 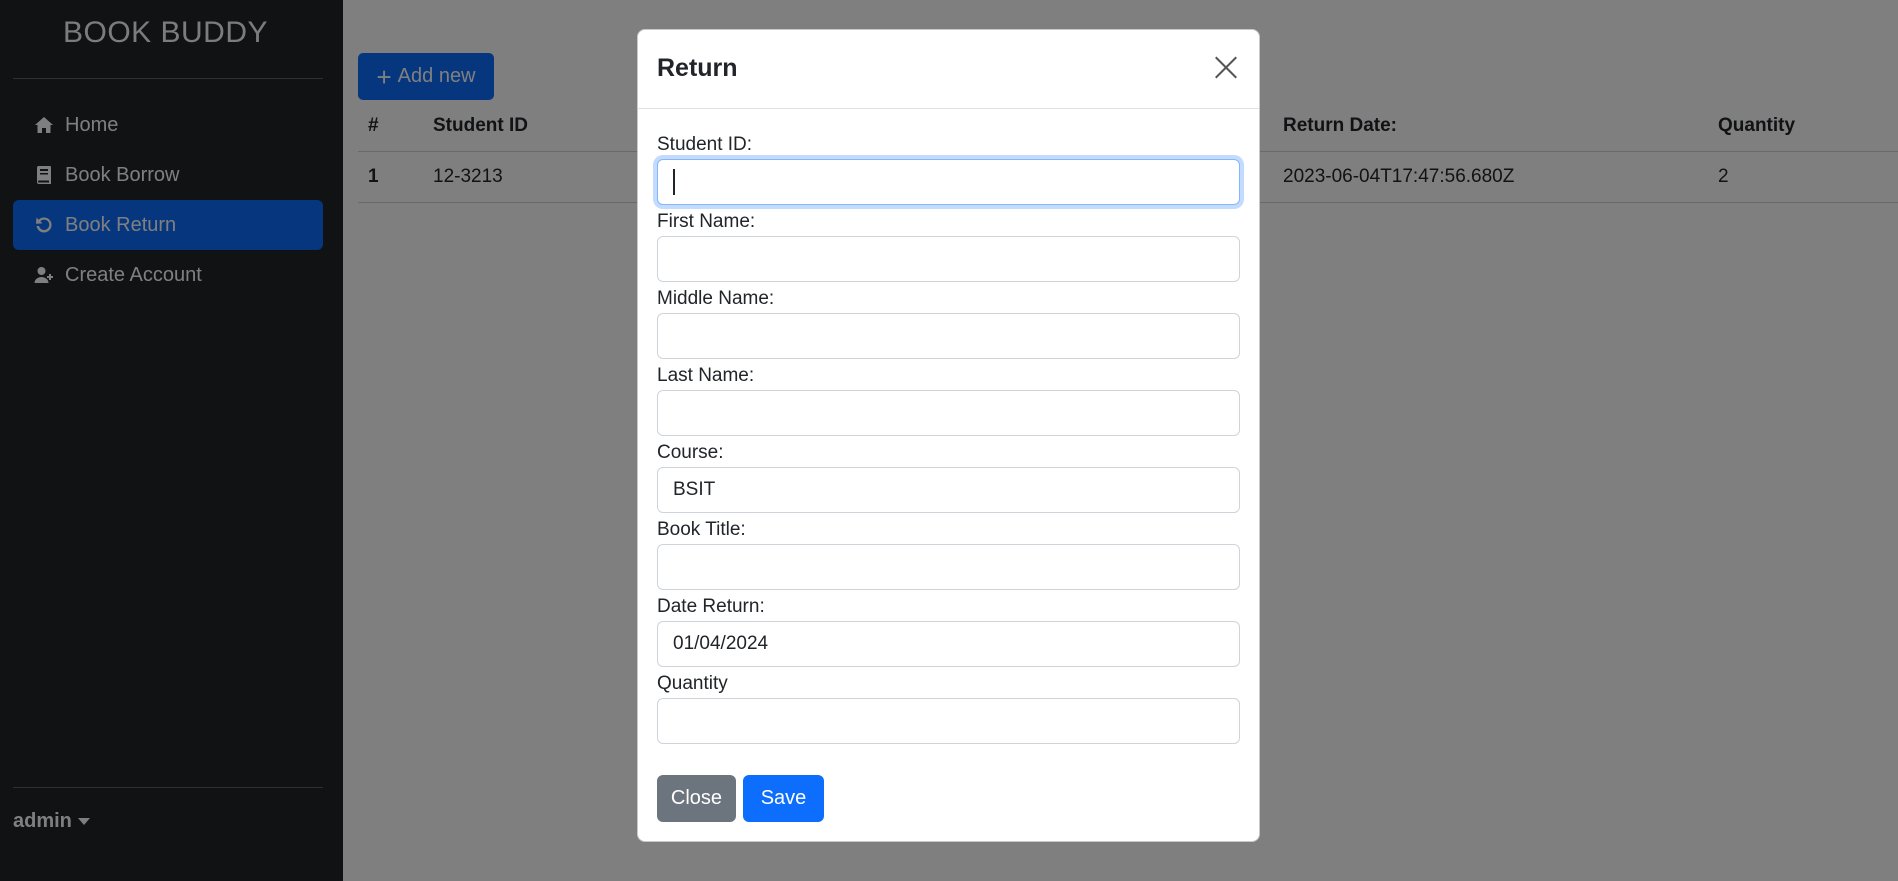 I want to click on close-icon, so click(x=1226, y=67).